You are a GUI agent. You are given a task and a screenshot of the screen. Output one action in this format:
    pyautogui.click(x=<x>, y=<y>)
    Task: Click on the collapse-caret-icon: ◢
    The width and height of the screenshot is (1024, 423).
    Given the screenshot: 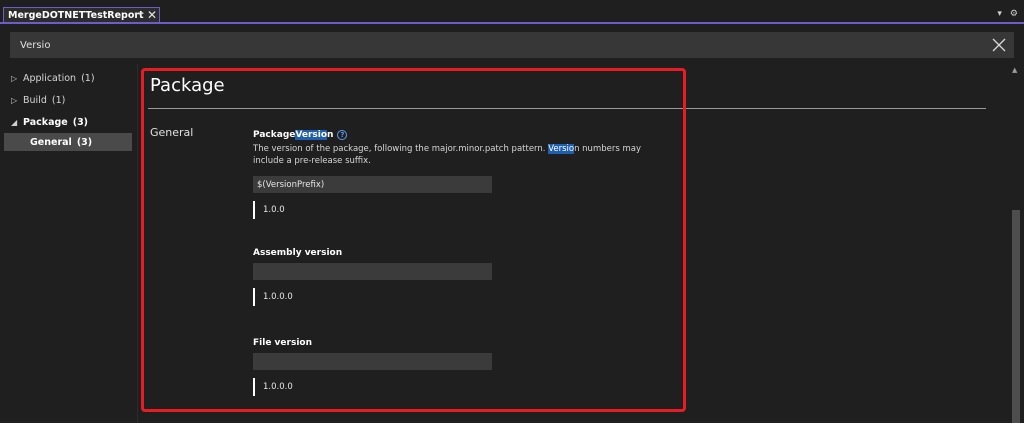 What is the action you would take?
    pyautogui.click(x=17, y=122)
    